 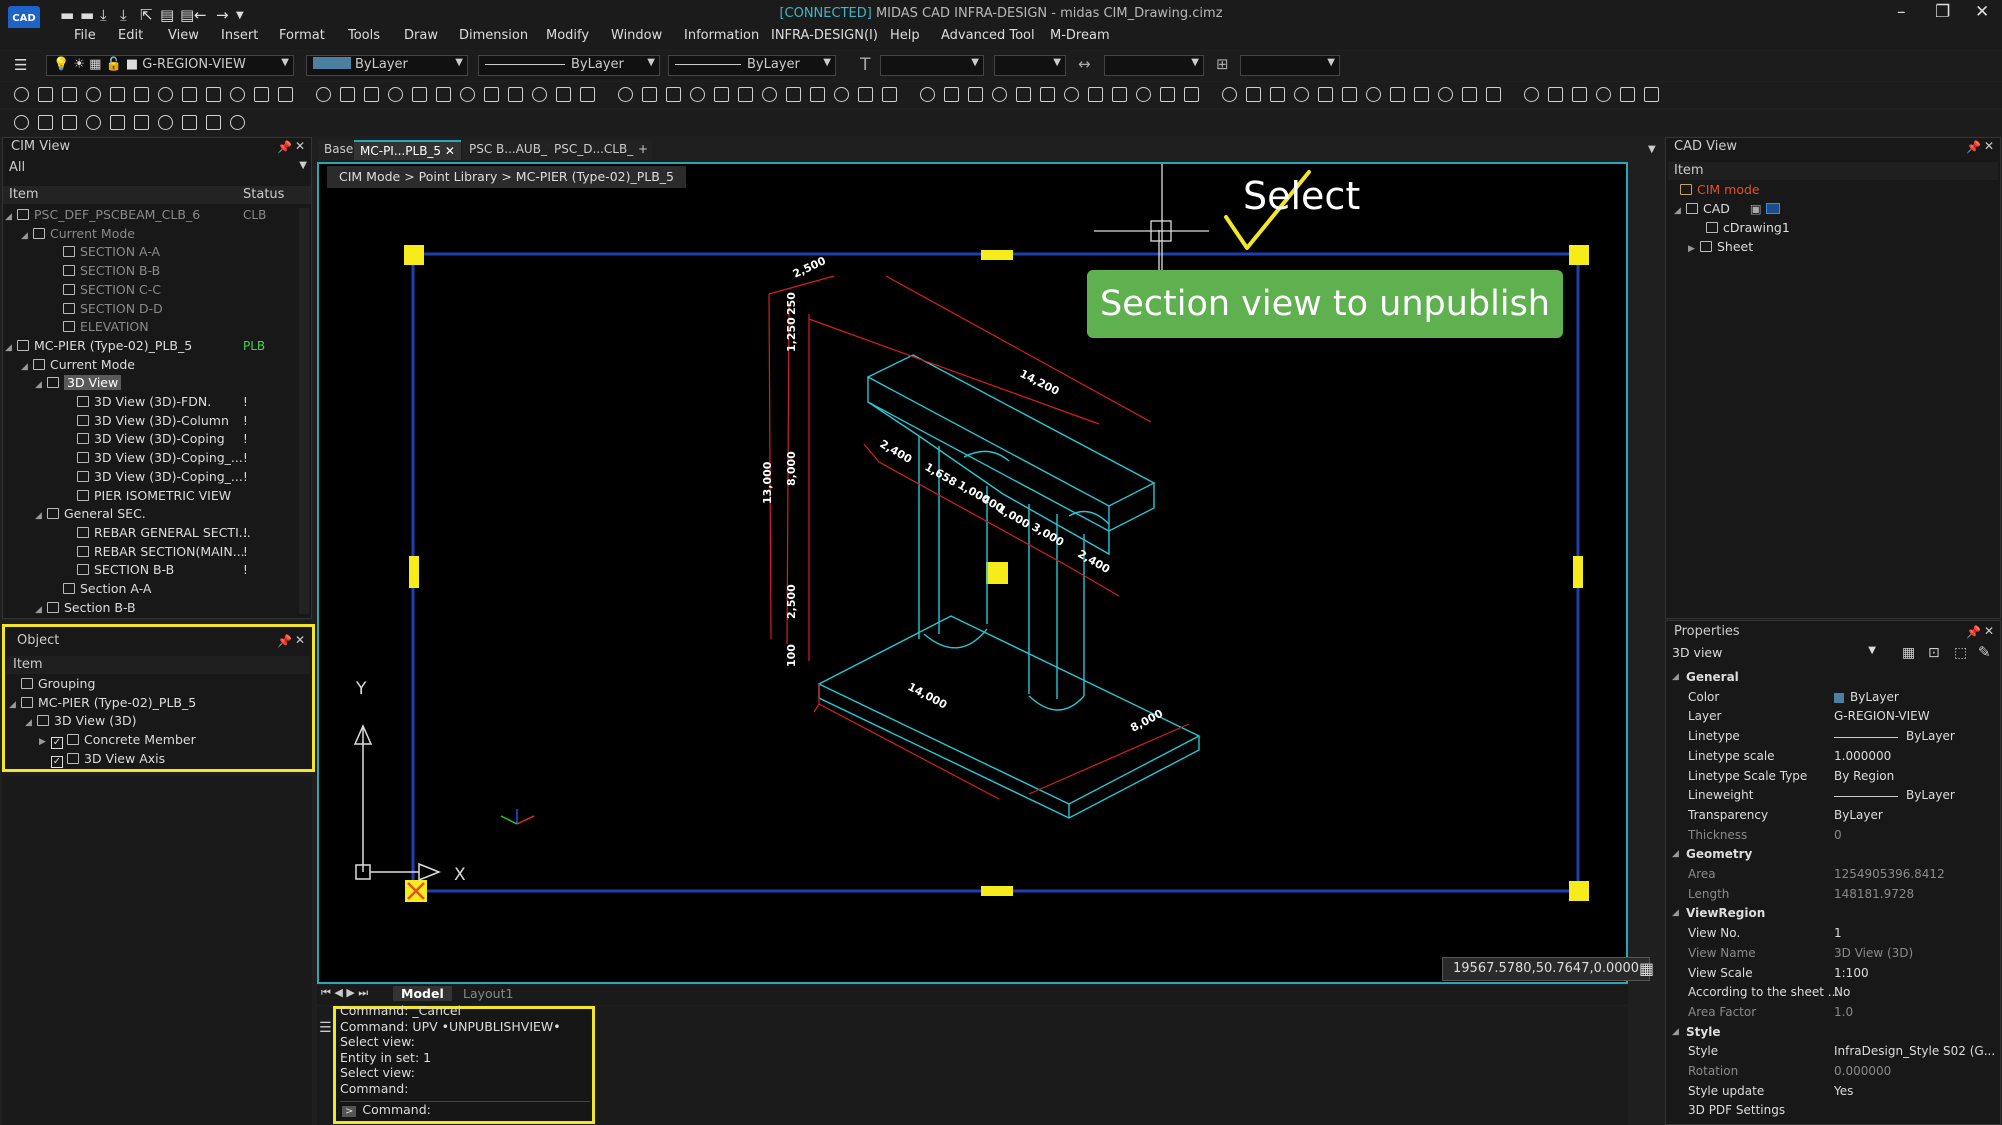 I want to click on property-row: Area Factor 1.0, so click(x=1831, y=1013).